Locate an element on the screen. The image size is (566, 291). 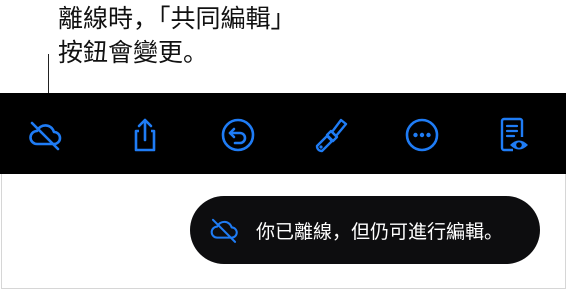
more-button is located at coordinates (422, 135).